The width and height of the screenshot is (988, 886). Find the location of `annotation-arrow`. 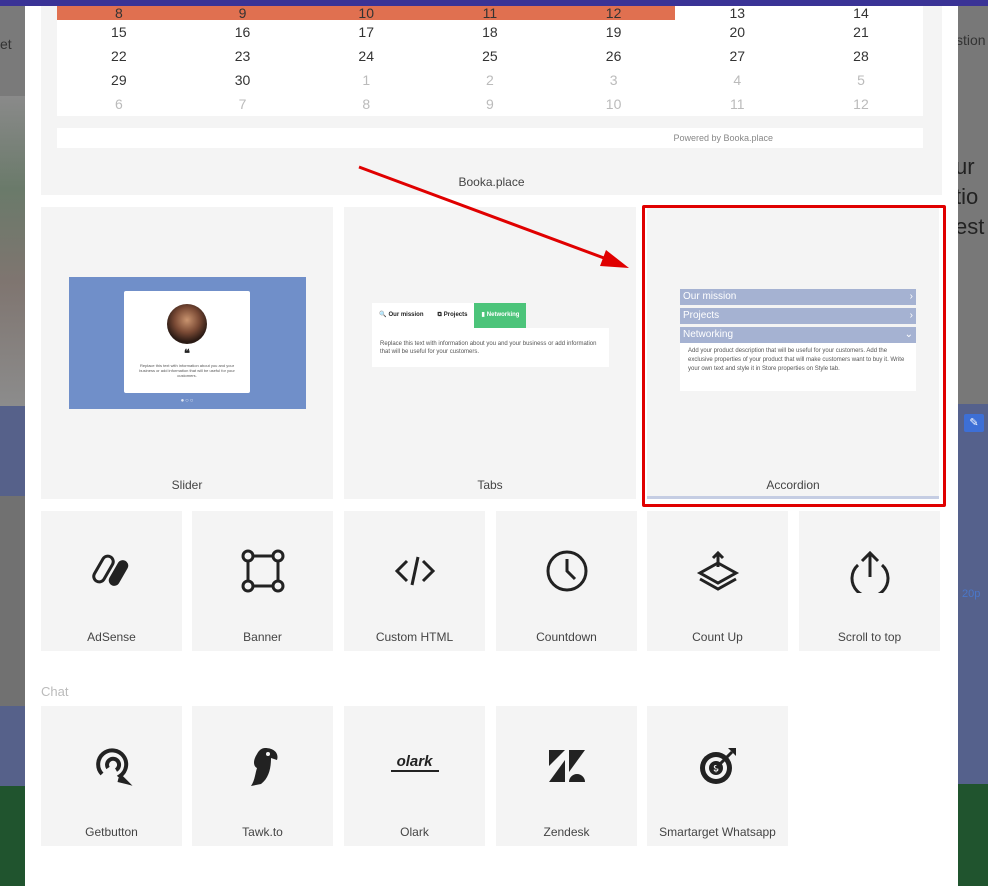

annotation-arrow is located at coordinates (493, 216).